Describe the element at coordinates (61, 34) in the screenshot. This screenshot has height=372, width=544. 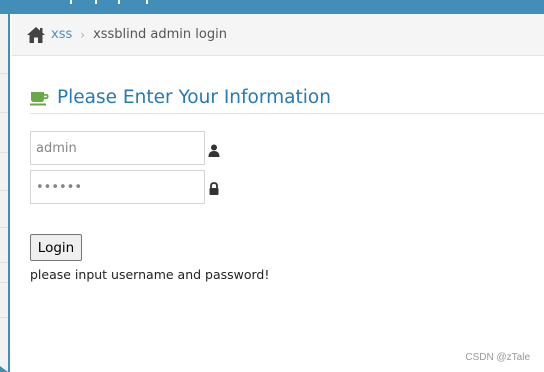
I see `breadcrumb-link-xss: xss` at that location.